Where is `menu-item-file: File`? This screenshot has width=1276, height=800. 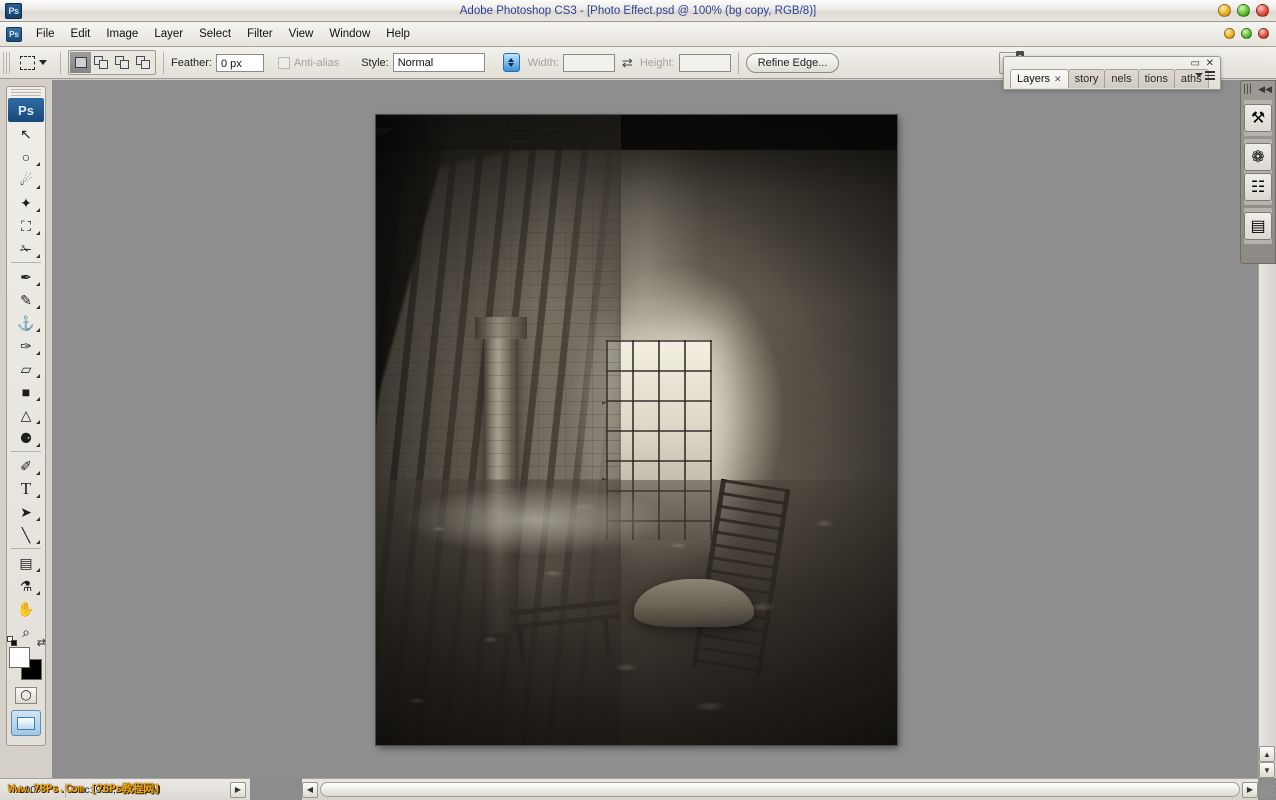
menu-item-file: File is located at coordinates (45, 34).